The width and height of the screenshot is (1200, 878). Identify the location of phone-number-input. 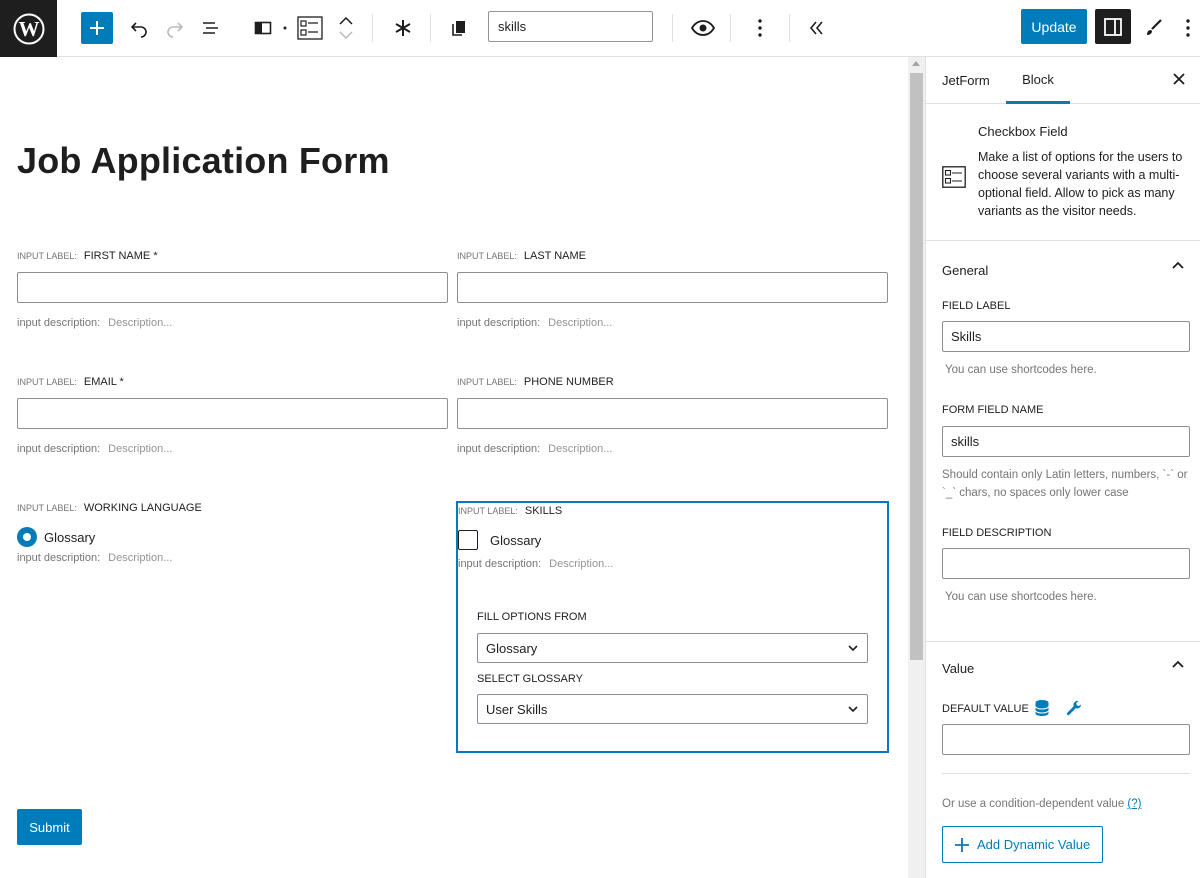
(672, 413).